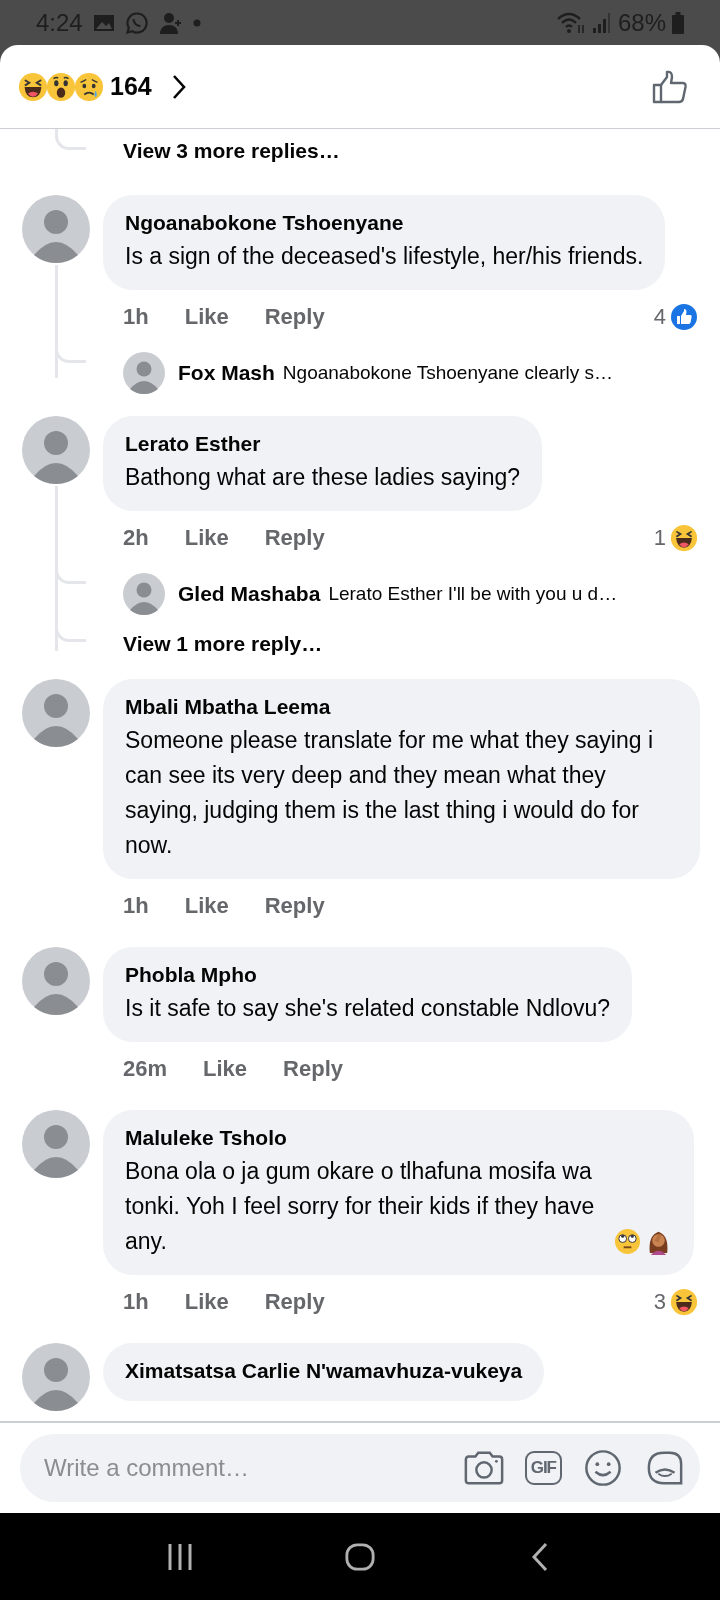 The width and height of the screenshot is (720, 1600). What do you see at coordinates (145, 1069) in the screenshot?
I see `comment-time: 26m` at bounding box center [145, 1069].